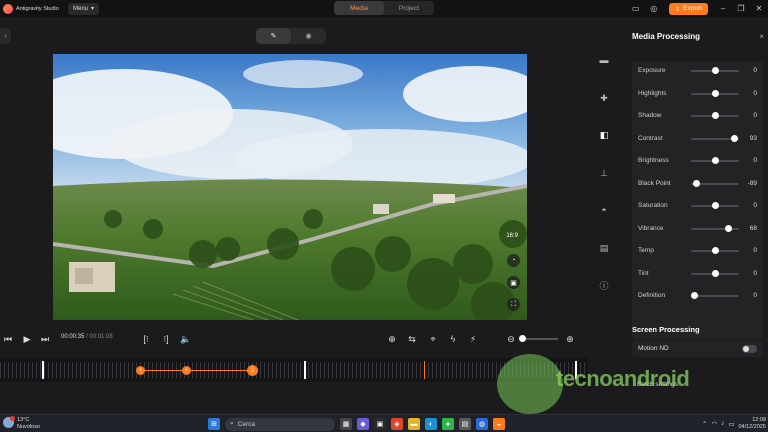 The height and width of the screenshot is (432, 768). What do you see at coordinates (448, 424) in the screenshot?
I see `messaging-icon: ●` at bounding box center [448, 424].